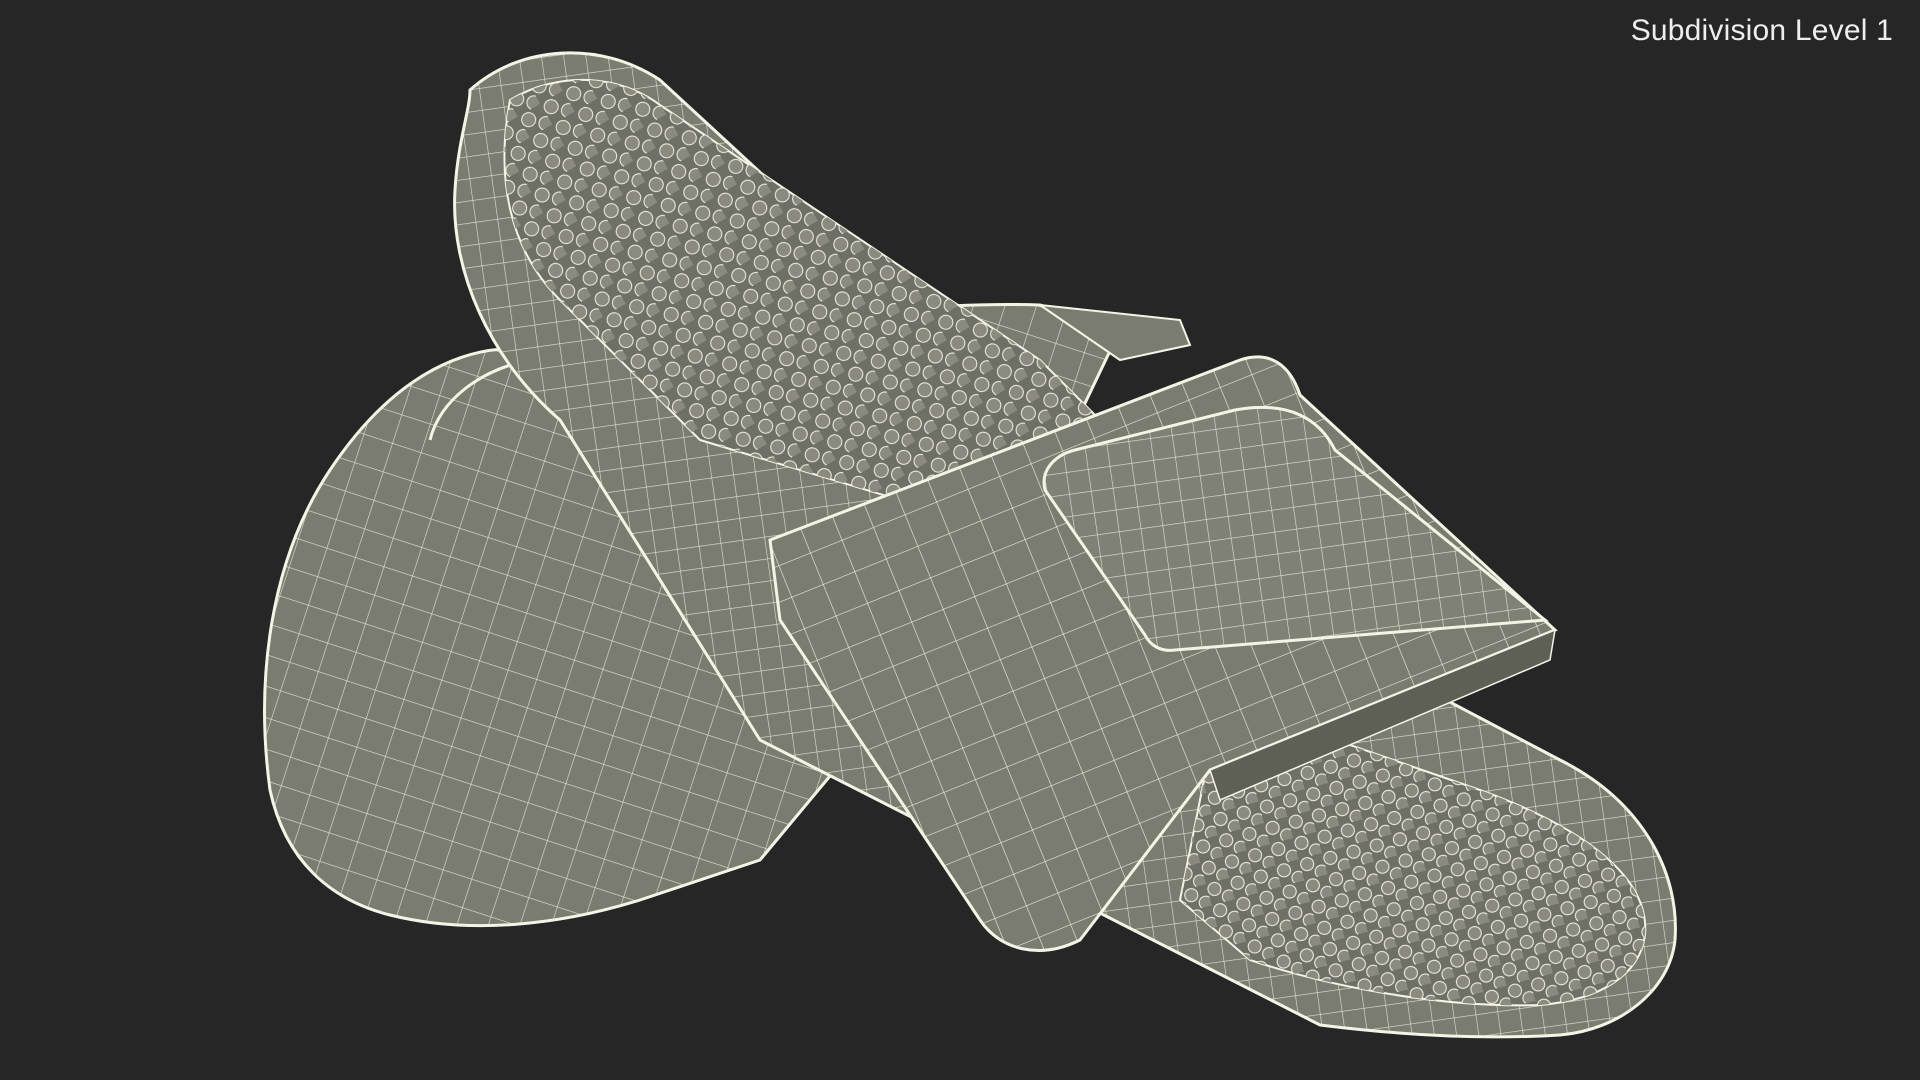  What do you see at coordinates (1761, 30) in the screenshot?
I see `subdivision-level-label: Subdivision Level 1` at bounding box center [1761, 30].